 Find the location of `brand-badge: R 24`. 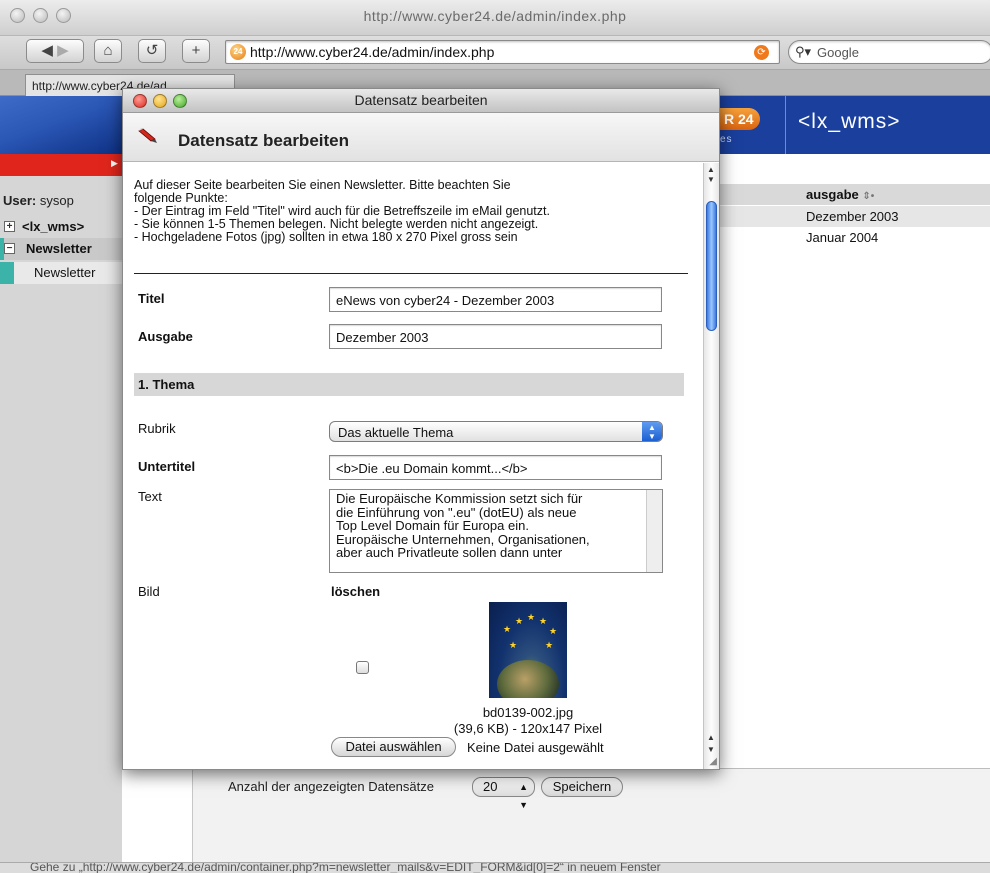

brand-badge: R 24 is located at coordinates (739, 119).